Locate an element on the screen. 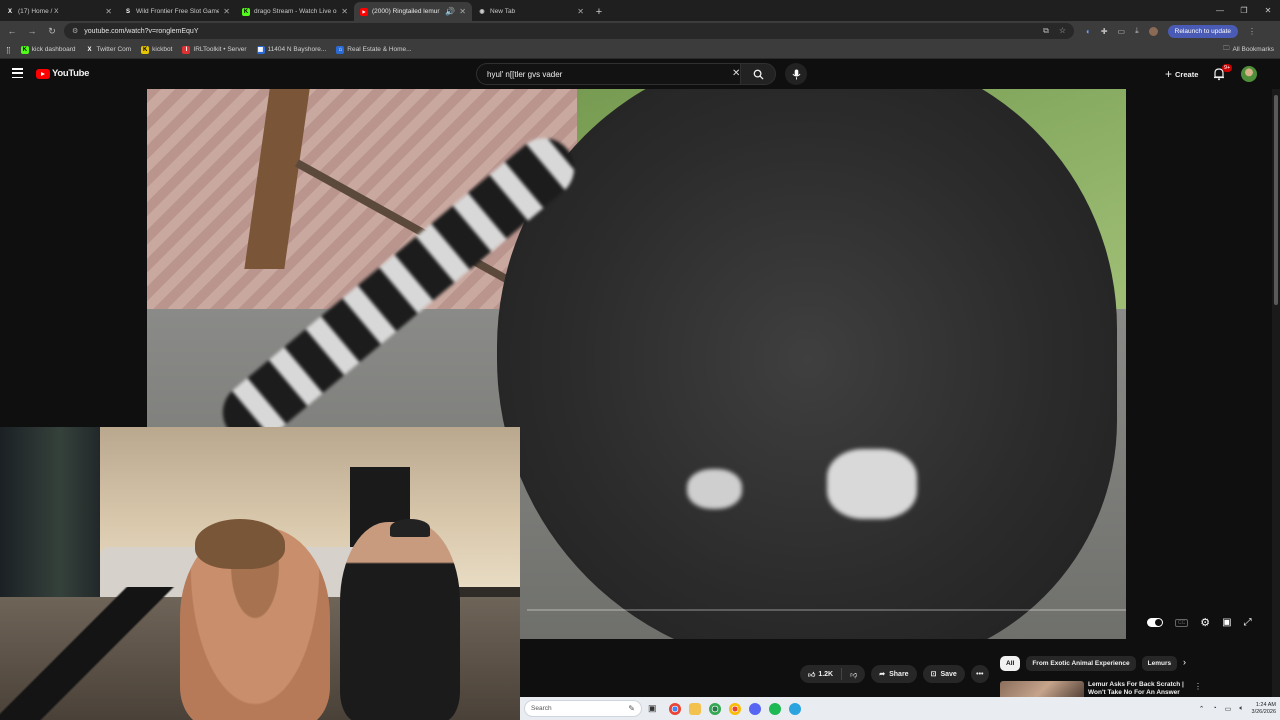 The height and width of the screenshot is (720, 1280). create-button: + Create is located at coordinates (1181, 74).